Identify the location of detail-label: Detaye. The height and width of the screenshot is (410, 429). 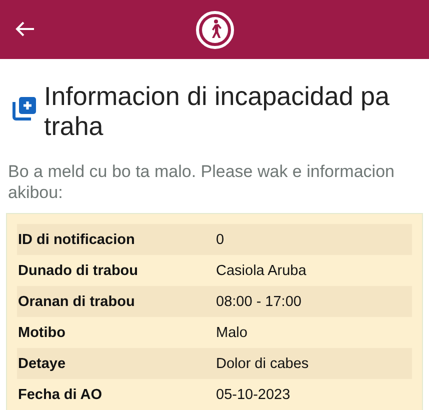
(42, 364).